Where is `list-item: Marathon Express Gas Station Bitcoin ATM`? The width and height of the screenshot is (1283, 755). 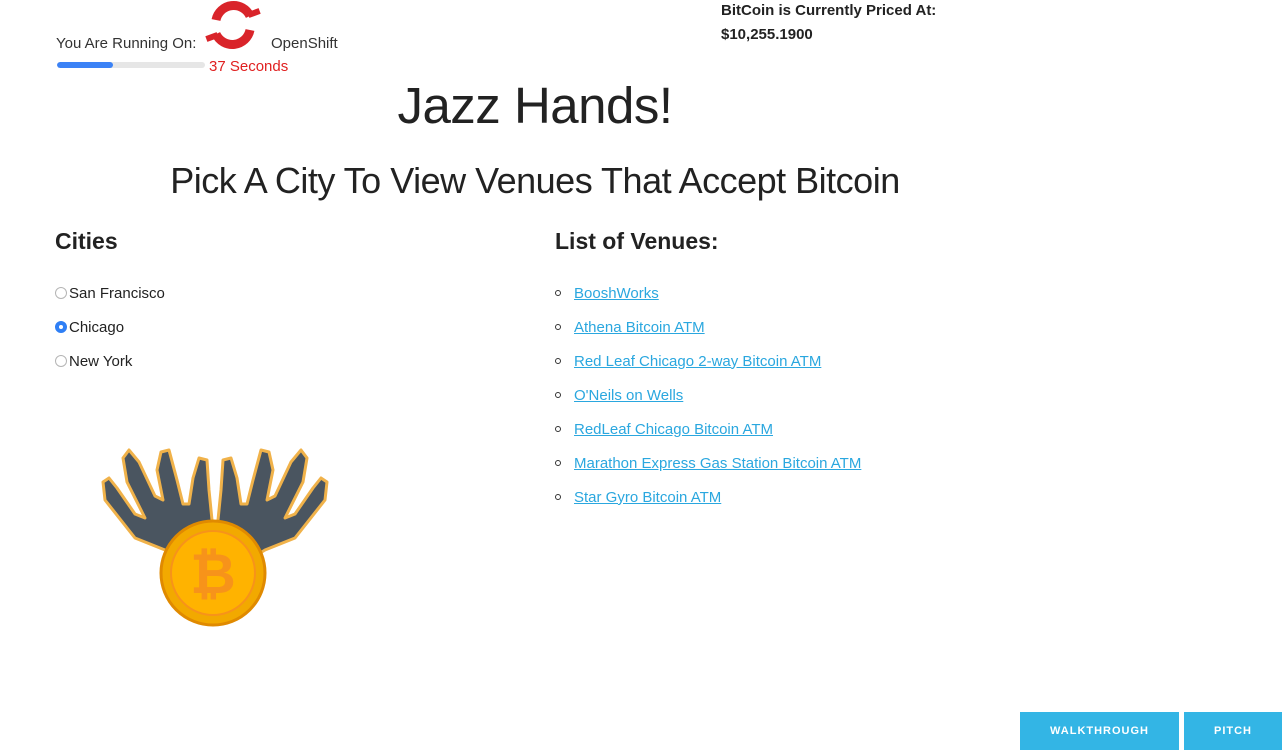
list-item: Marathon Express Gas Station Bitcoin ATM is located at coordinates (708, 463).